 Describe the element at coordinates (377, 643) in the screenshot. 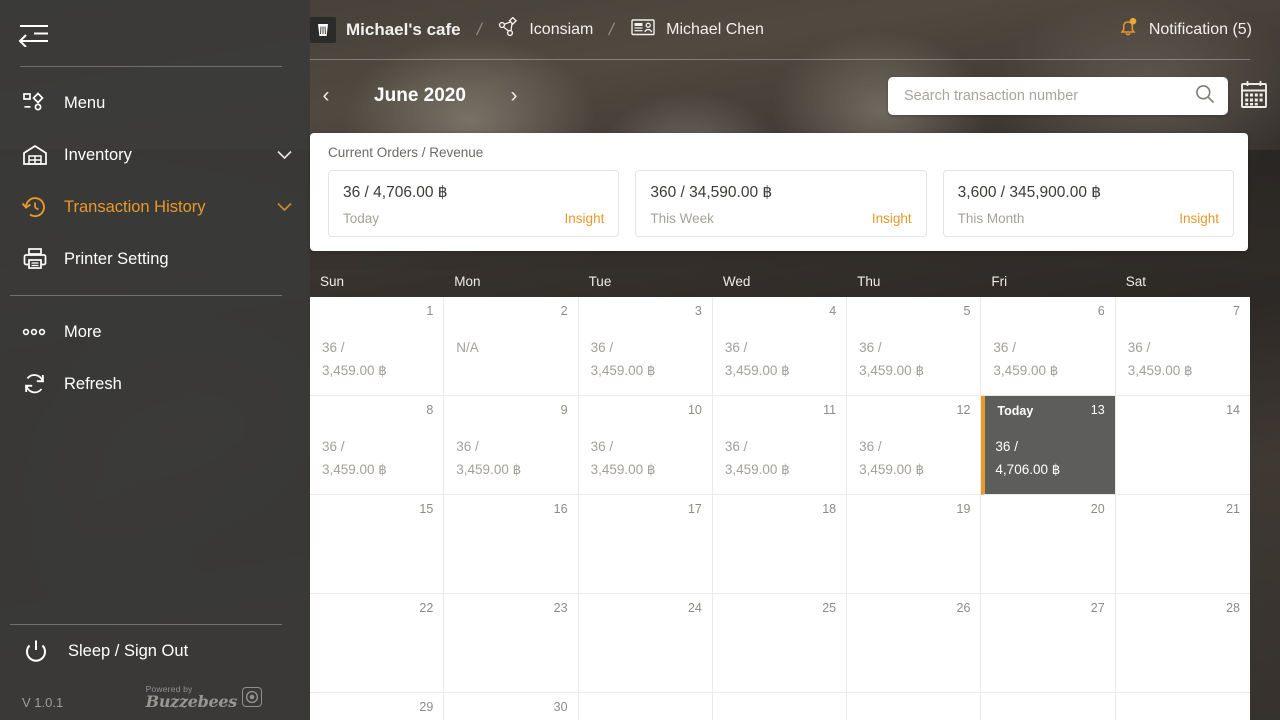

I see `calendar-day-cell: 22` at that location.